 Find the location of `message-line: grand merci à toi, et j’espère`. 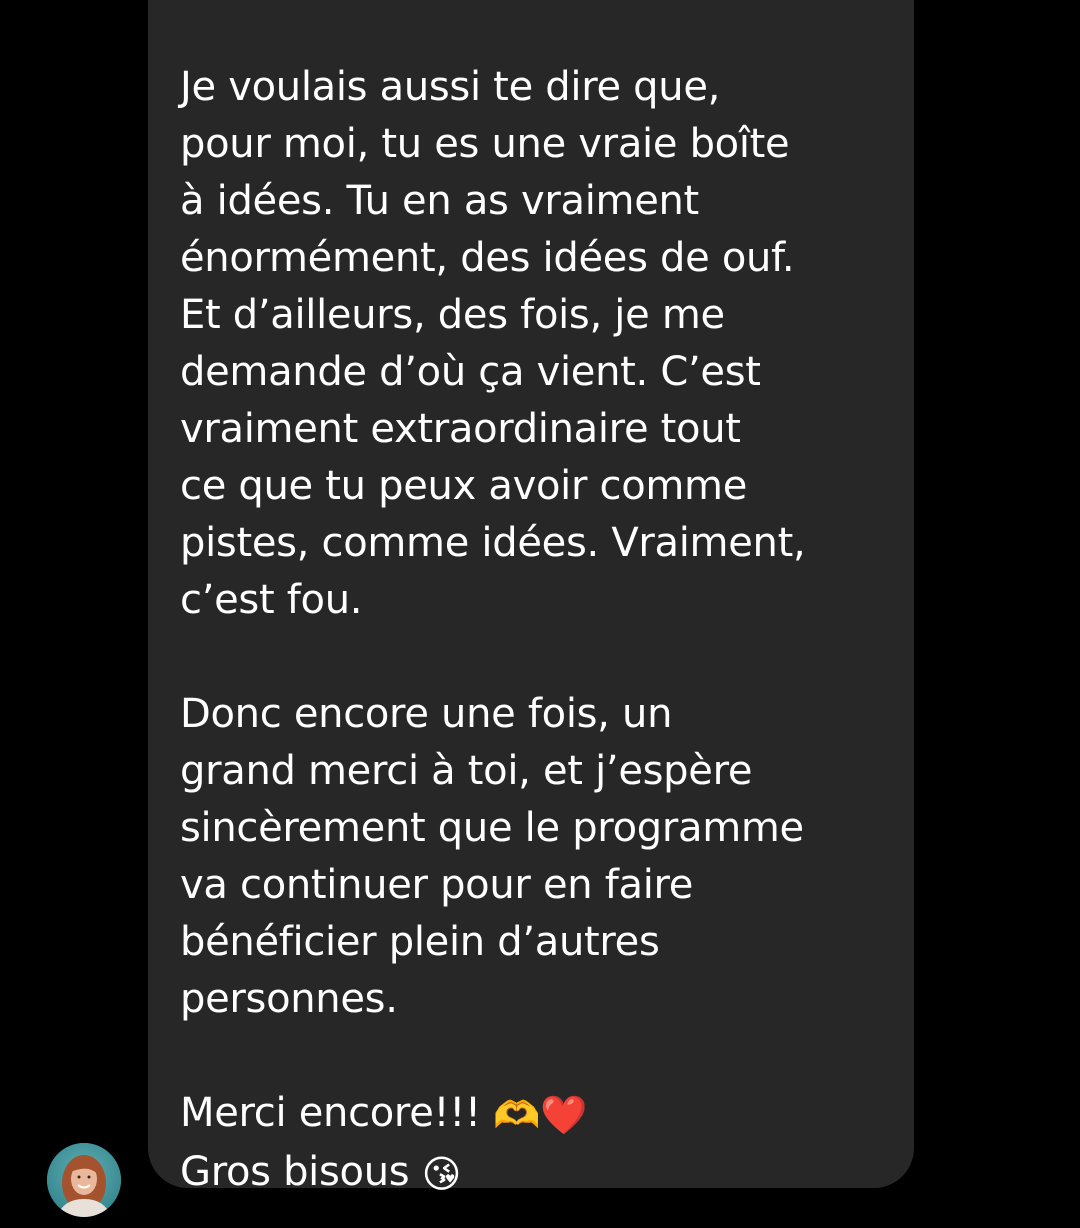

message-line: grand merci à toi, et j’espère is located at coordinates (466, 771).